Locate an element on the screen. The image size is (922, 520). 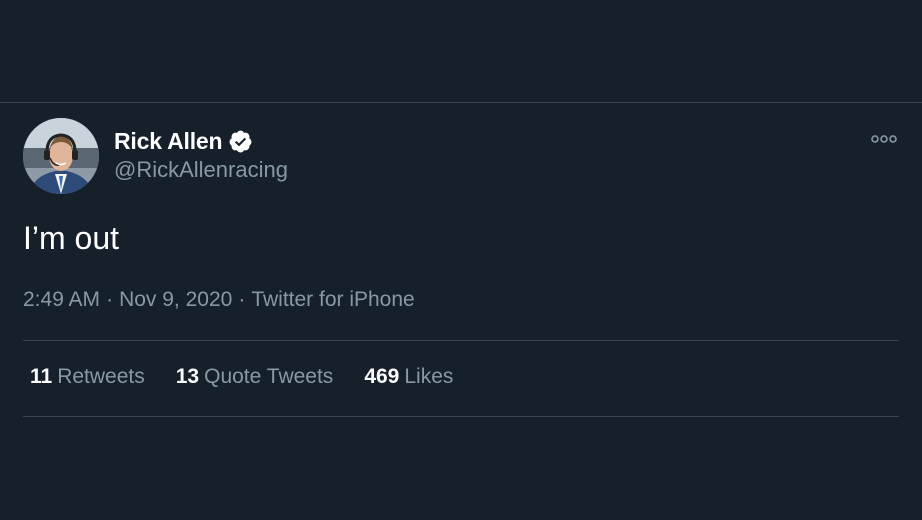
stats-top-divider is located at coordinates (461, 340).